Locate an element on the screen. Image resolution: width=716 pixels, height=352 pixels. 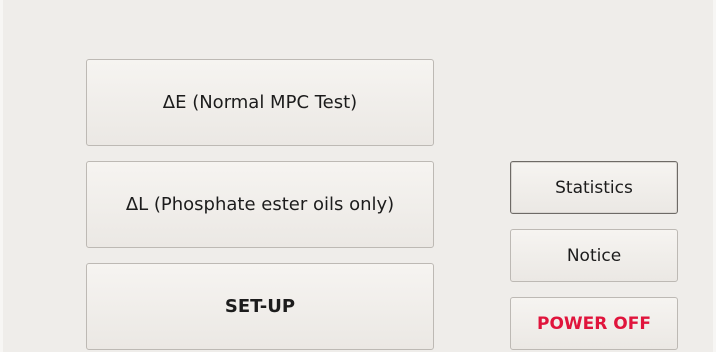
power-off-button-label: POWER OFF is located at coordinates (594, 323).